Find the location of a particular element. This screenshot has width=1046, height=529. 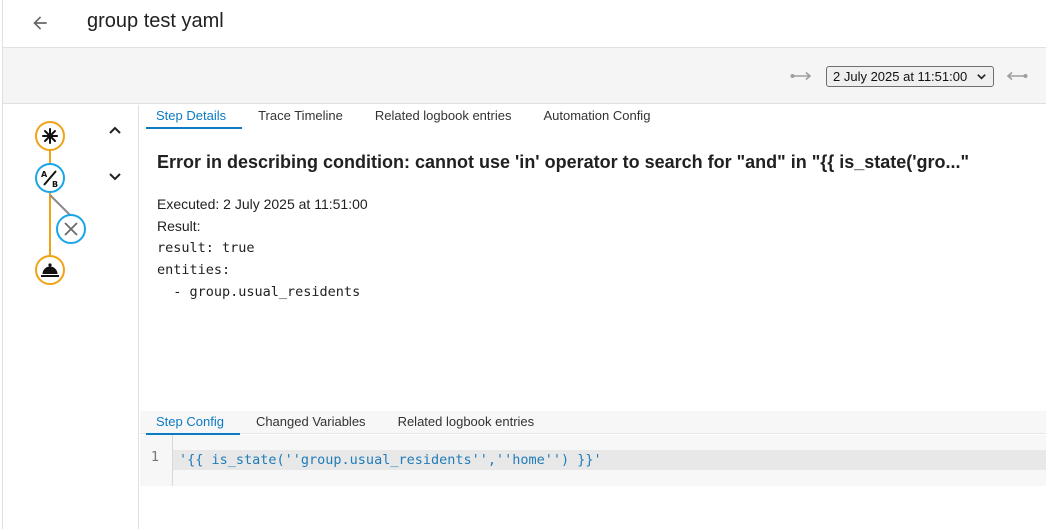

result-yaml-line: - group.usual_residents is located at coordinates (259, 292).